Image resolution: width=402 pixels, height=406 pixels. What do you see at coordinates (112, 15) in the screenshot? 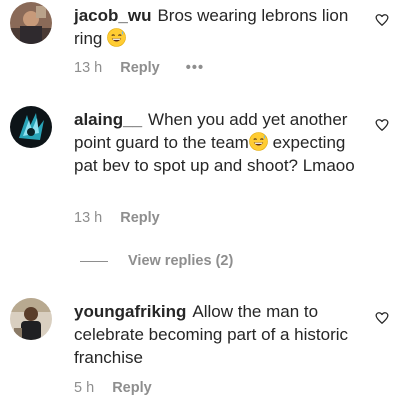
I see `comment-username: jacob_wu` at bounding box center [112, 15].